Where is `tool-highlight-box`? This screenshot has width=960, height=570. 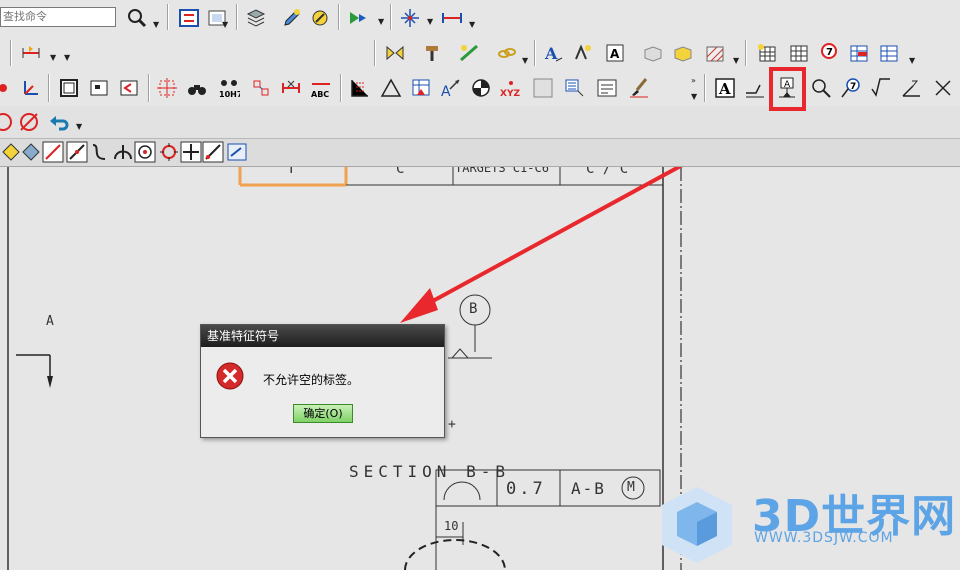 tool-highlight-box is located at coordinates (787, 89).